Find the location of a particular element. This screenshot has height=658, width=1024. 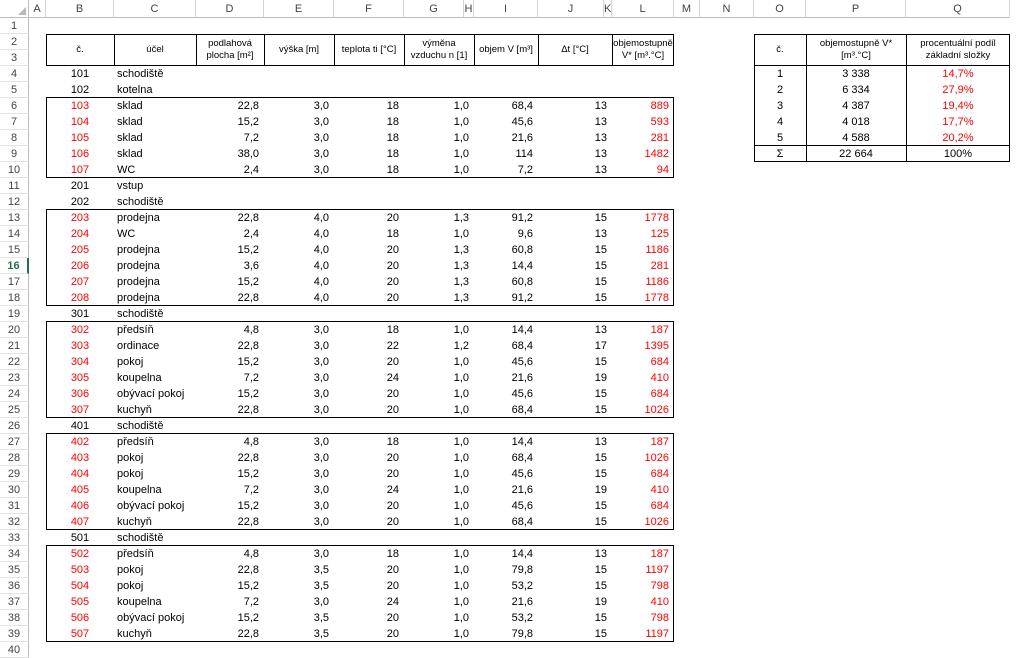

column-header-b: B is located at coordinates (80, 9).